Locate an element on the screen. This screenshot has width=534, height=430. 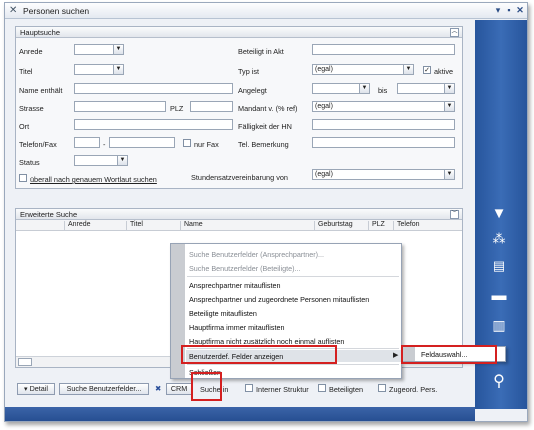
restore-icon: ▪ is located at coordinates (509, 10).